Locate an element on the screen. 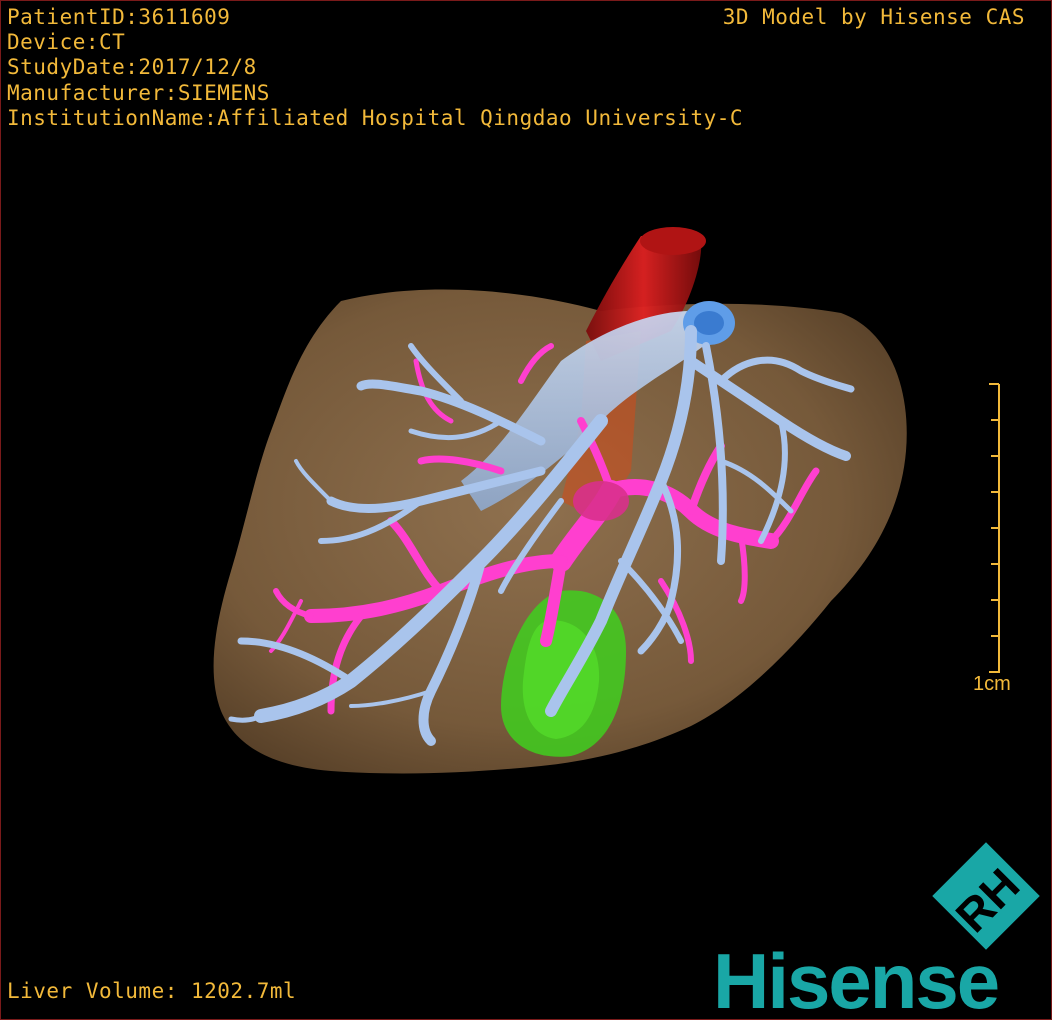  scale-bar-label: 1cm is located at coordinates (992, 684).